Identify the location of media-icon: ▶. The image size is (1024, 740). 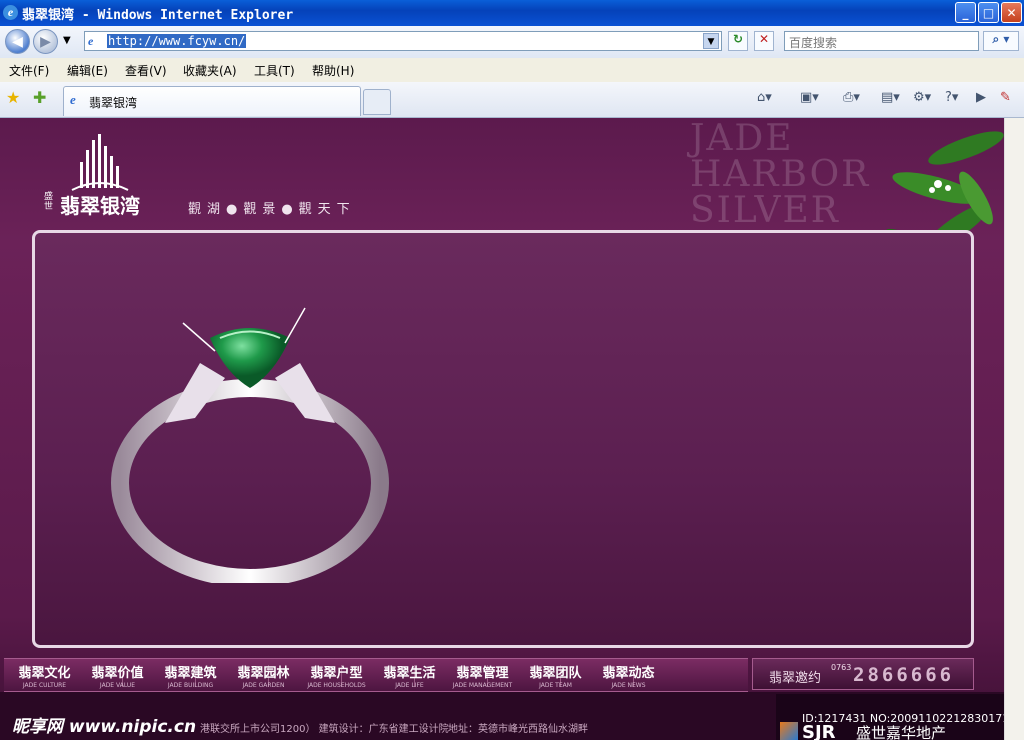
(981, 97).